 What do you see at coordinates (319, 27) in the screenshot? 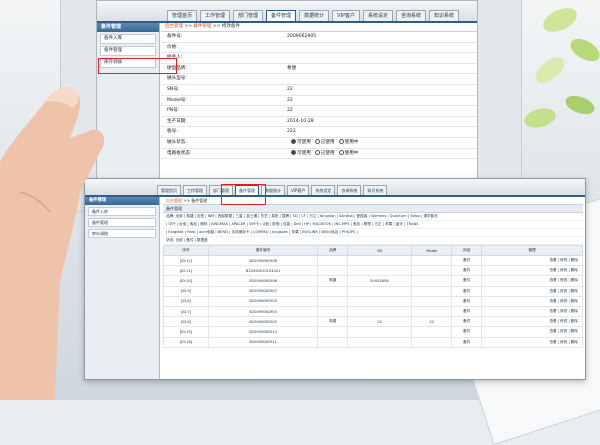
I see `breadcrumb: 后台管理 >> 备件管理 >> 修改备件` at bounding box center [319, 27].